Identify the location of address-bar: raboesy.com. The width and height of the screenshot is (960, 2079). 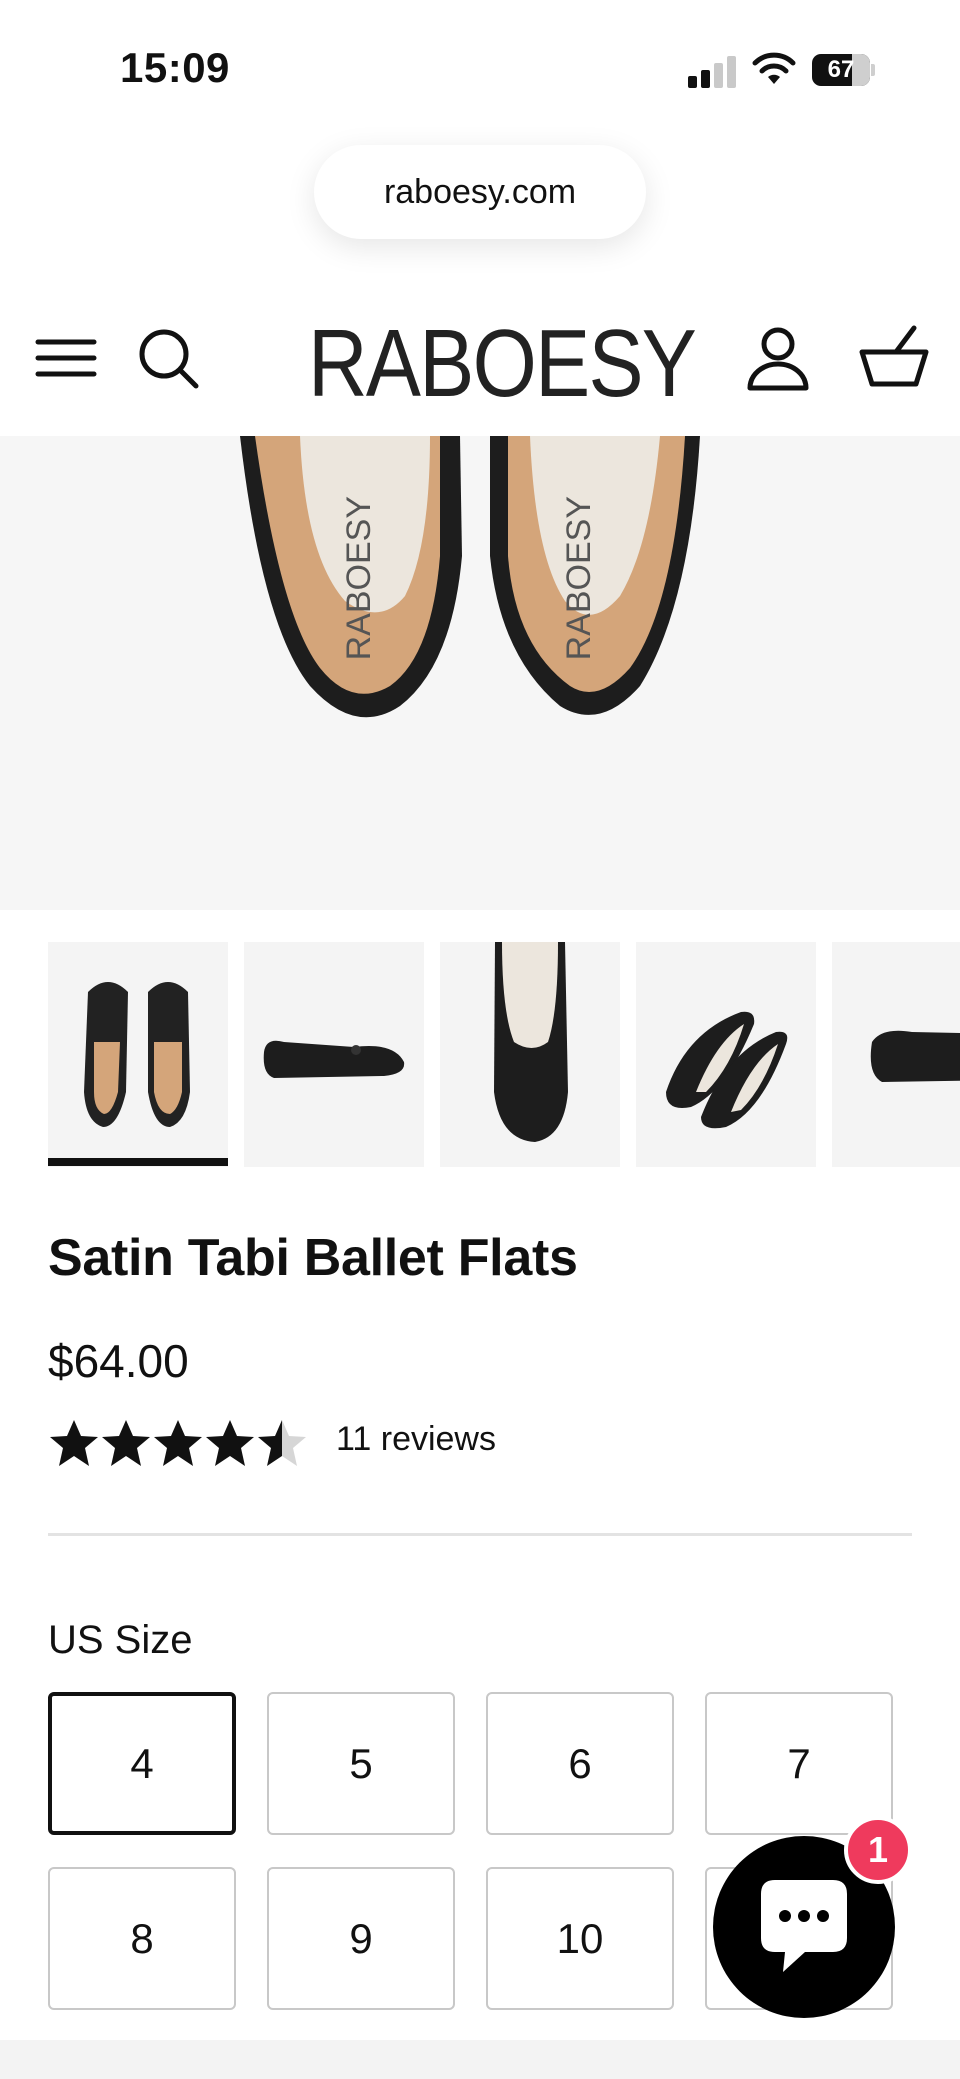
(480, 192).